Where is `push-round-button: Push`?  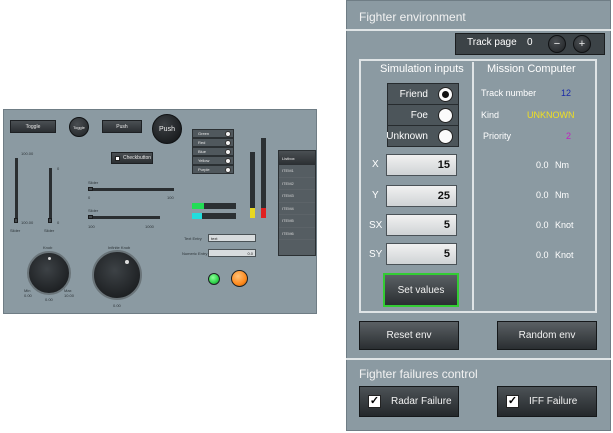 push-round-button: Push is located at coordinates (167, 129).